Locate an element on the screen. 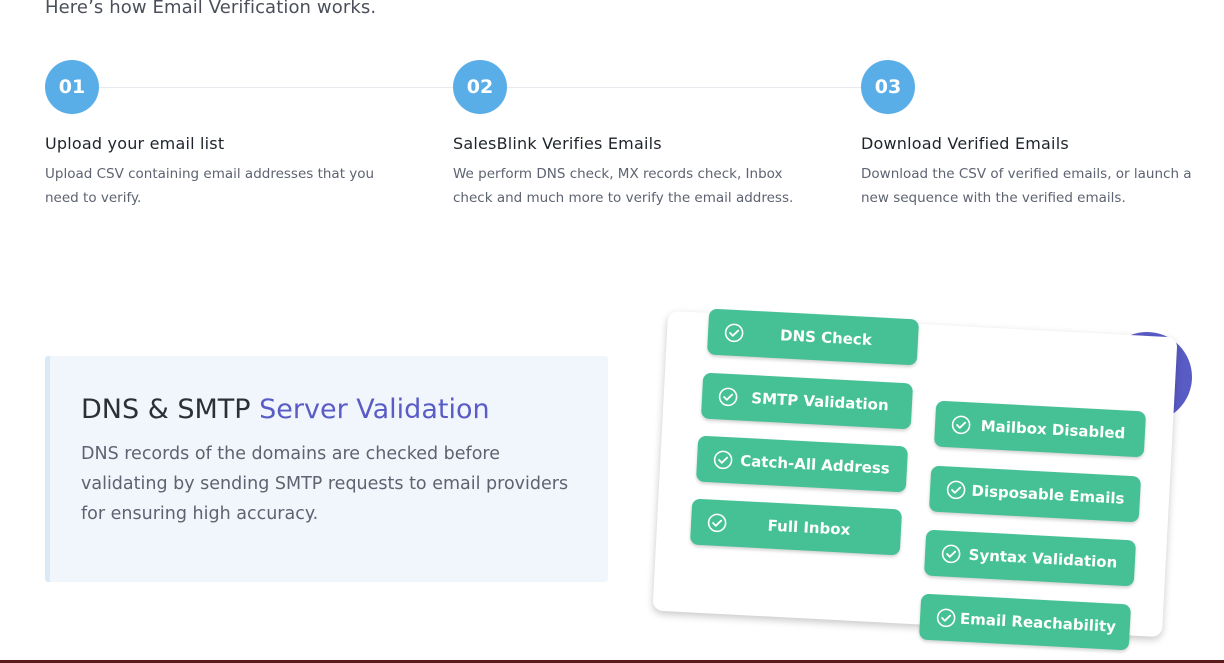 The width and height of the screenshot is (1224, 663). check-pill-label: Catch-All Address is located at coordinates (815, 464).